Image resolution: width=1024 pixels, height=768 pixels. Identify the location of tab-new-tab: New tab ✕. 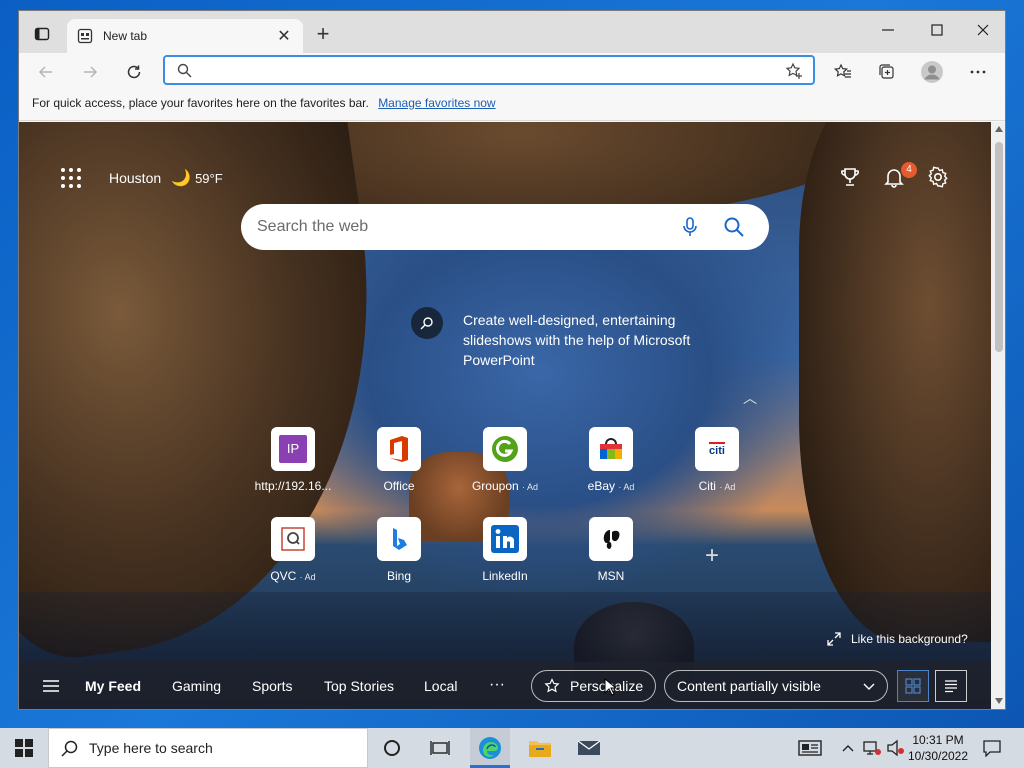
(185, 36).